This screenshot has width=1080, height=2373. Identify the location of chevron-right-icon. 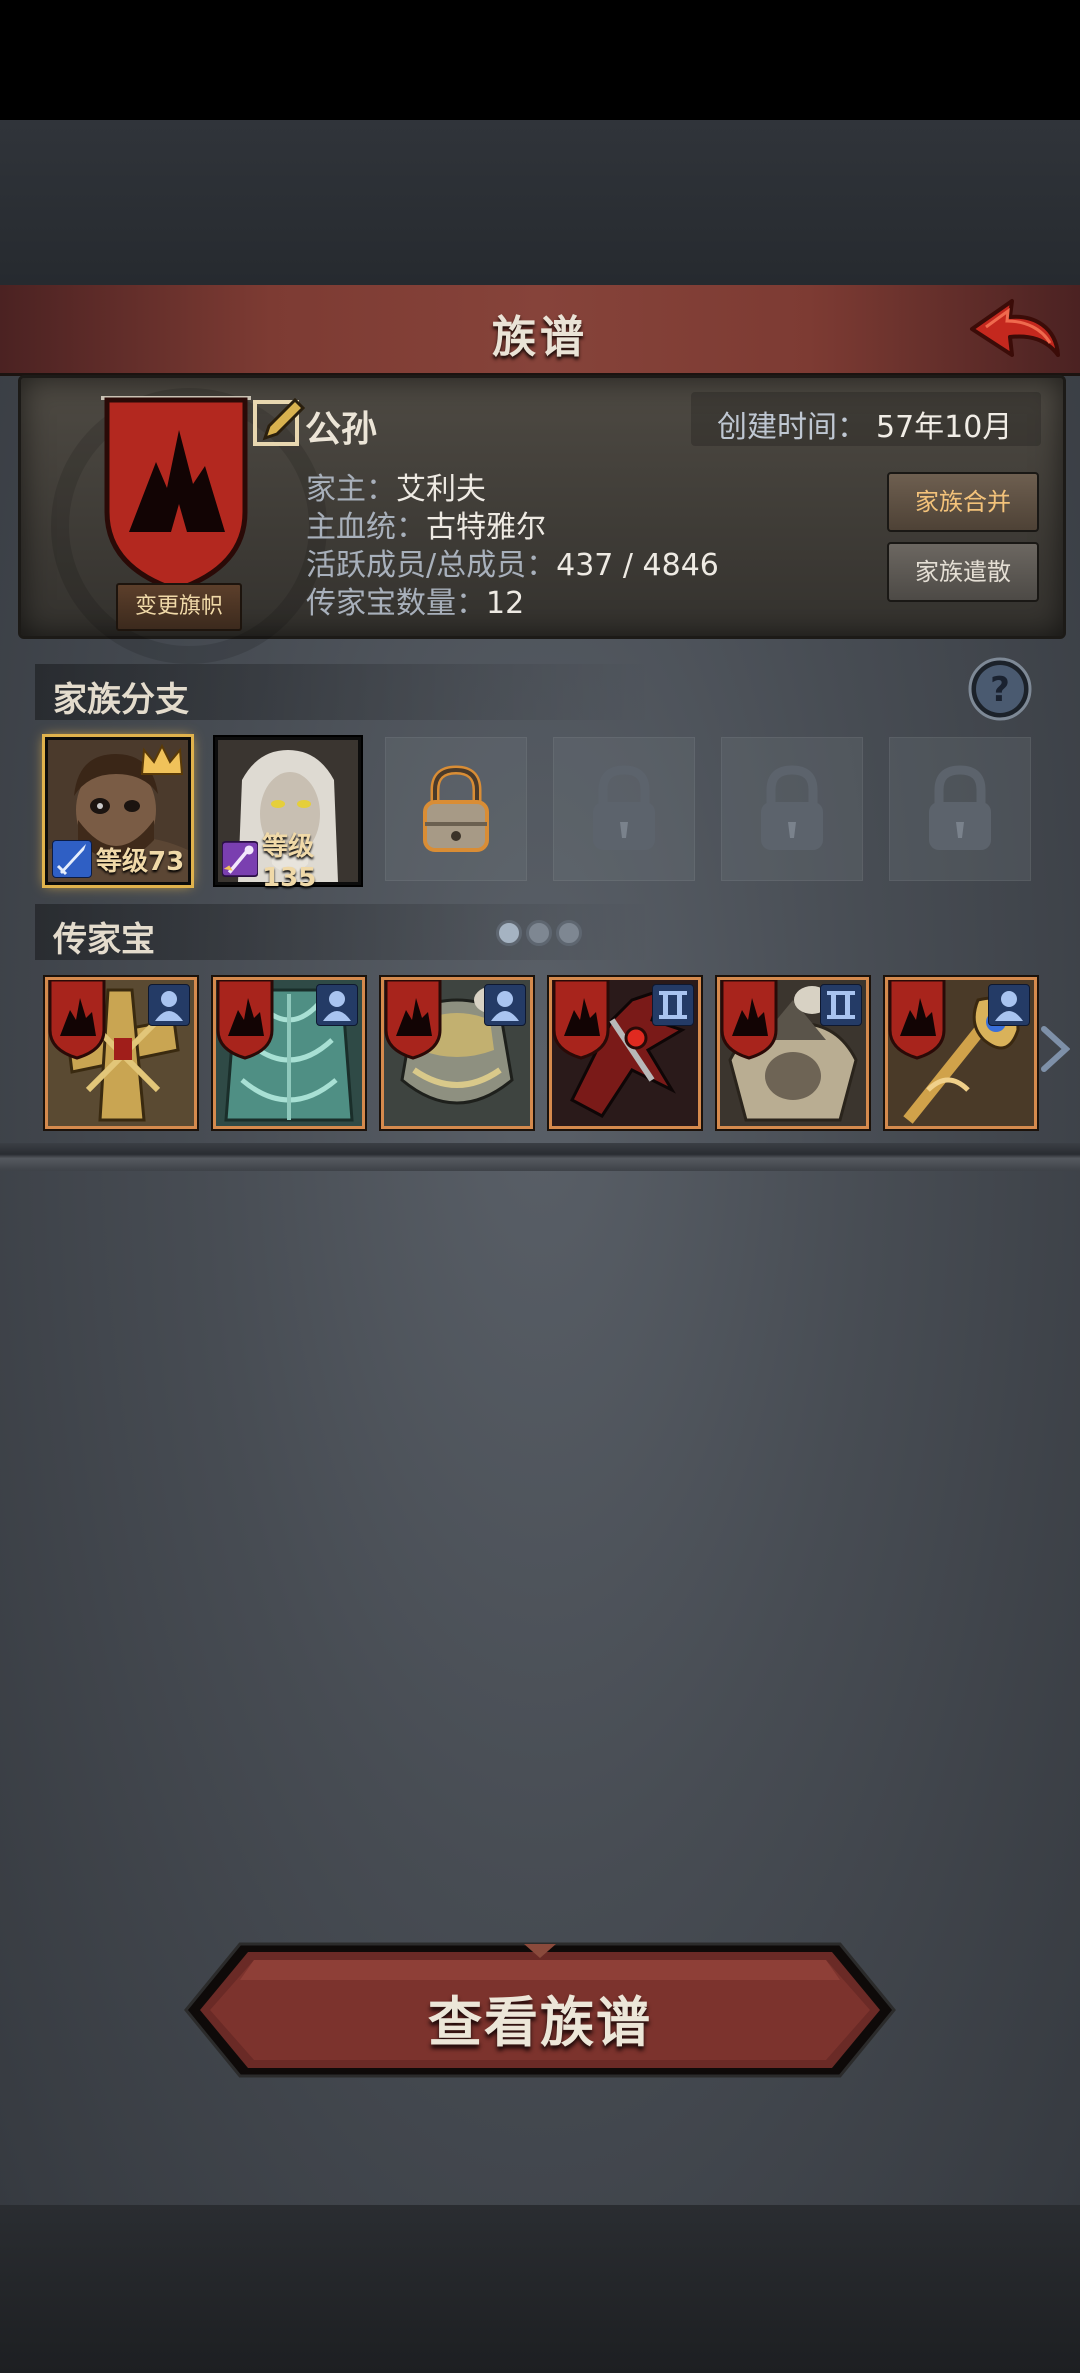
(1055, 1049).